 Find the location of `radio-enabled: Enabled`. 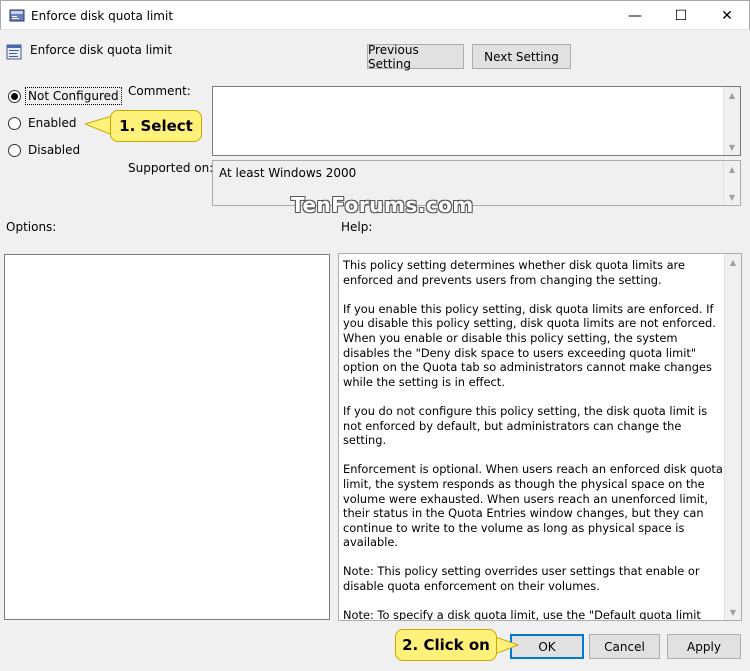

radio-enabled: Enabled is located at coordinates (43, 123).